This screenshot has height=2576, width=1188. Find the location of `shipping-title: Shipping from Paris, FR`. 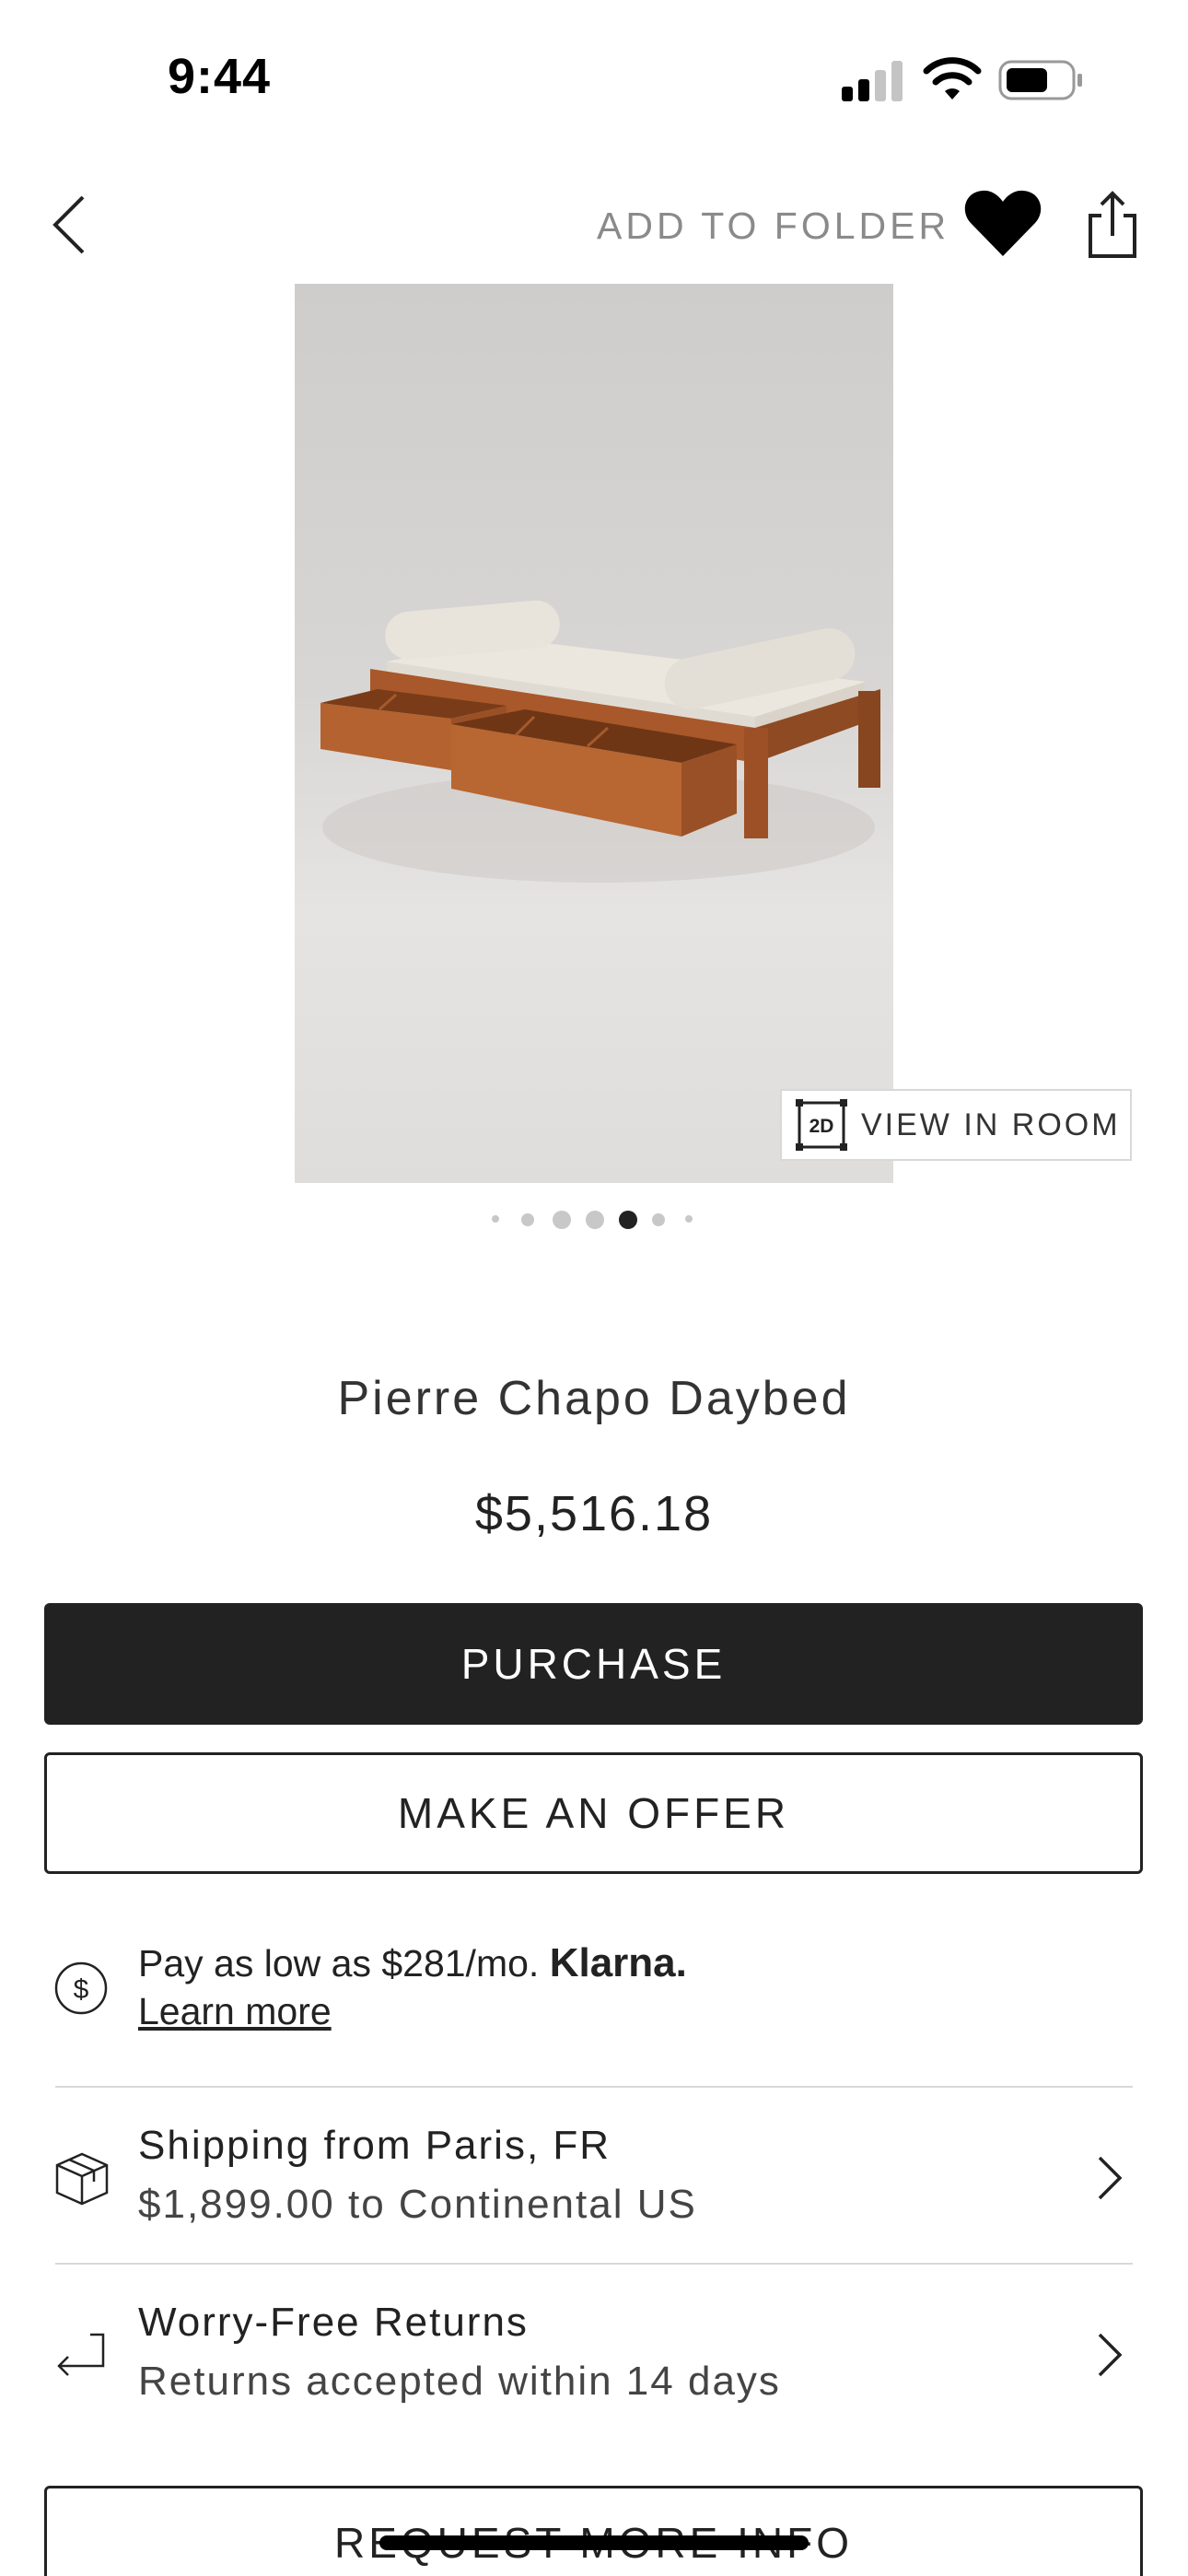

shipping-title: Shipping from Paris, FR is located at coordinates (374, 2145).